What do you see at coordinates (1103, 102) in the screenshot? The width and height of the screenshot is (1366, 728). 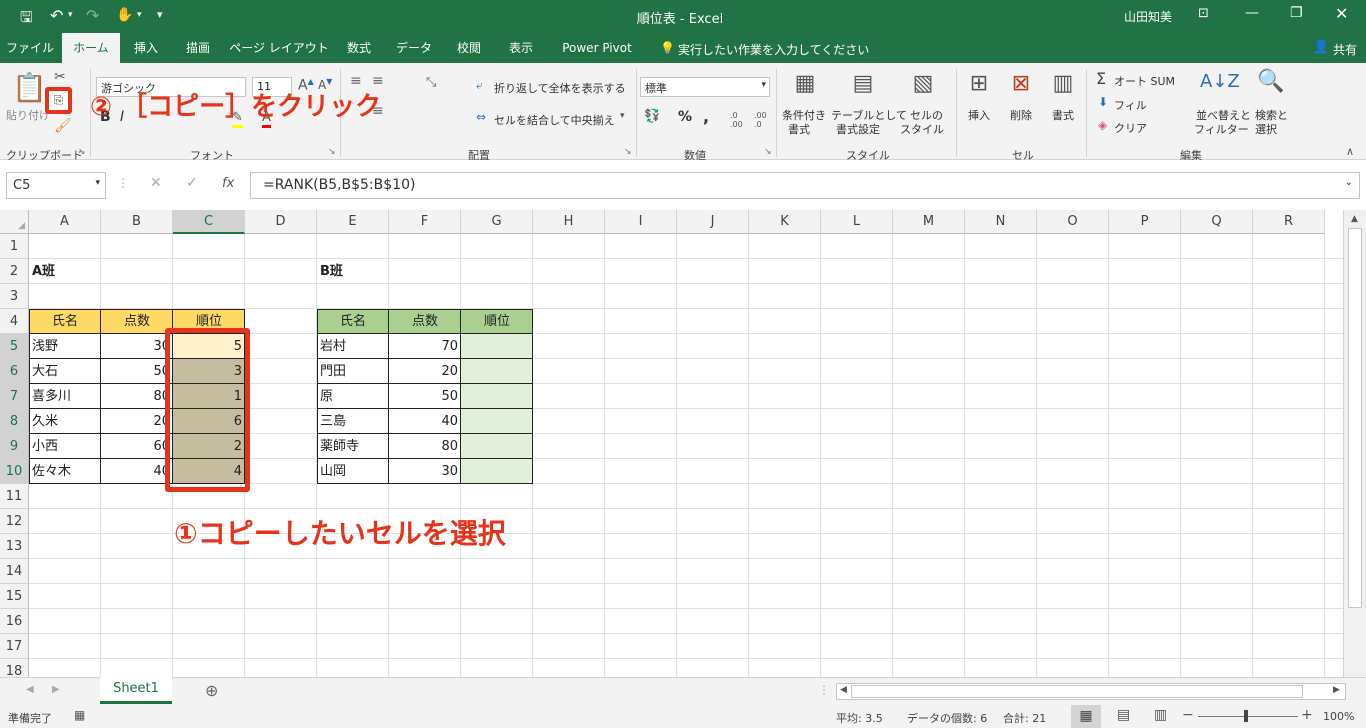 I see `fill-icon: ⬇` at bounding box center [1103, 102].